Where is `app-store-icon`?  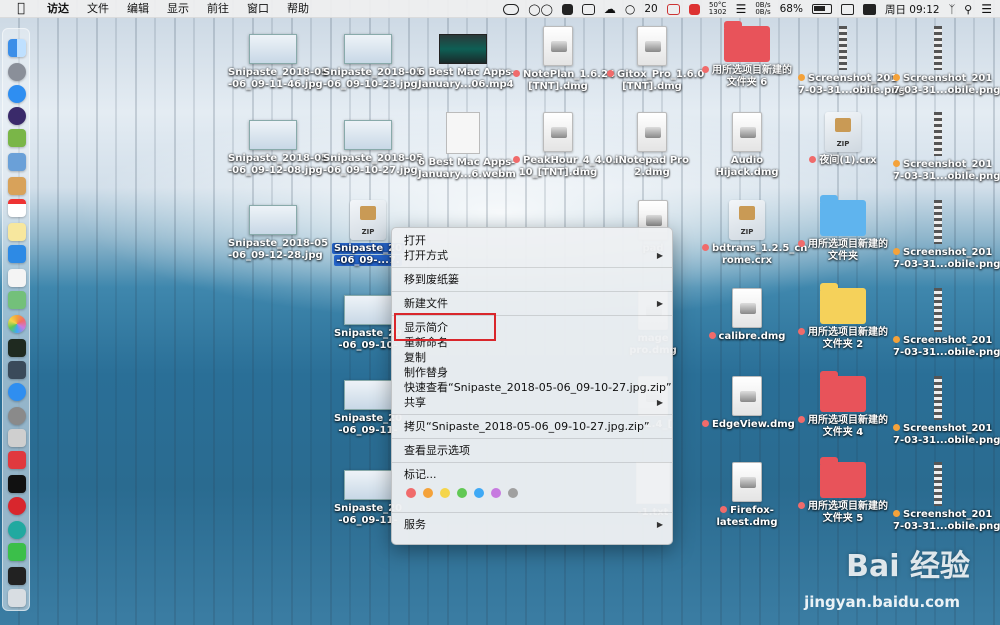
app-store-icon is located at coordinates (17, 392).